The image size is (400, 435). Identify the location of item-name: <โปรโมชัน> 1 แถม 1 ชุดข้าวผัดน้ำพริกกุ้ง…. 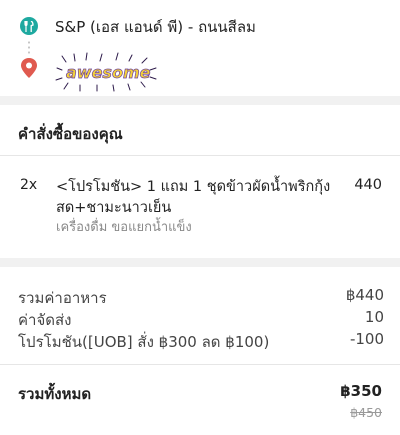
(196, 198).